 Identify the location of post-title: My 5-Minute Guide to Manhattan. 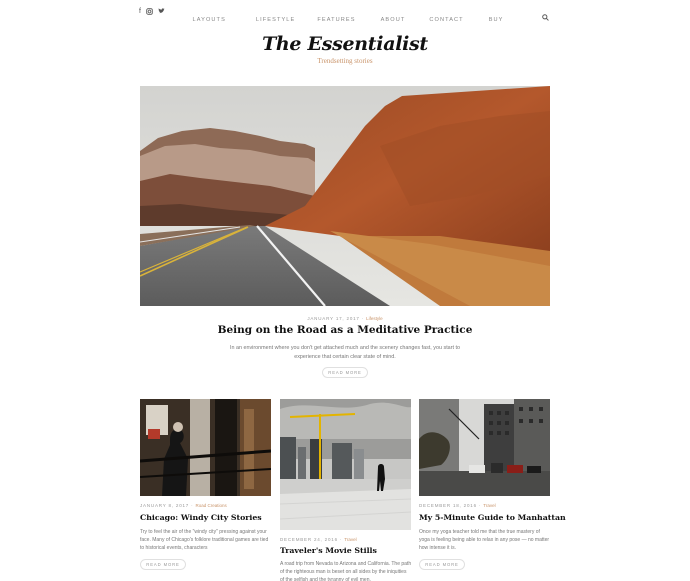
(492, 517).